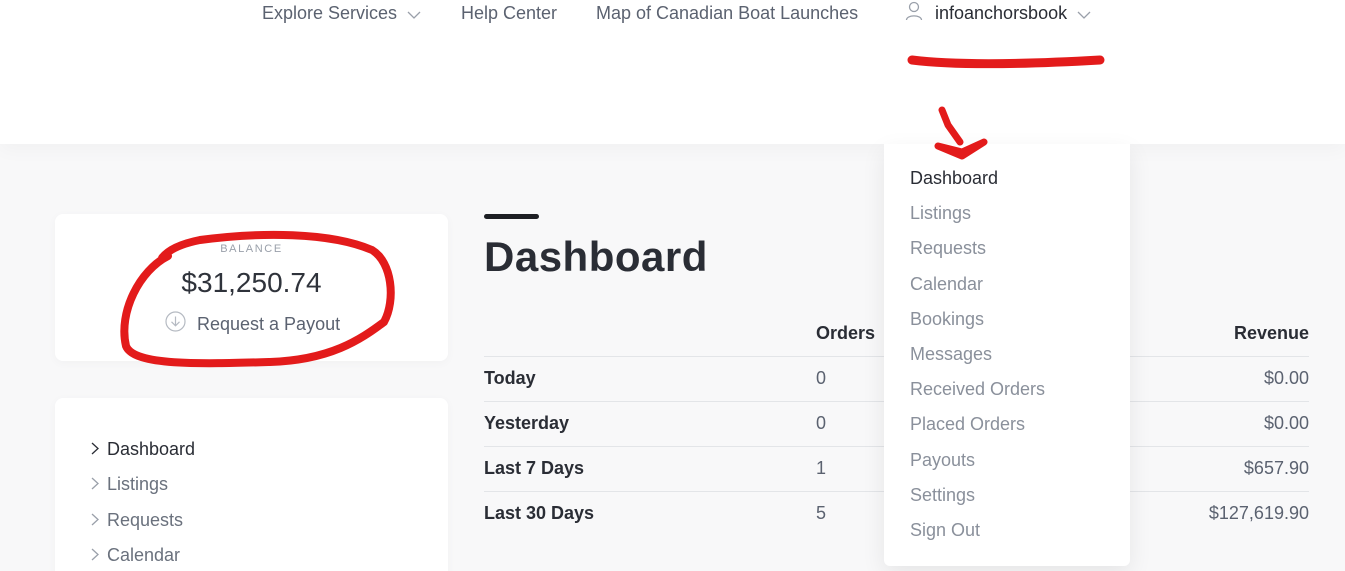 This screenshot has width=1345, height=571. Describe the element at coordinates (138, 484) in the screenshot. I see `sidebar-item-label: Listings` at that location.